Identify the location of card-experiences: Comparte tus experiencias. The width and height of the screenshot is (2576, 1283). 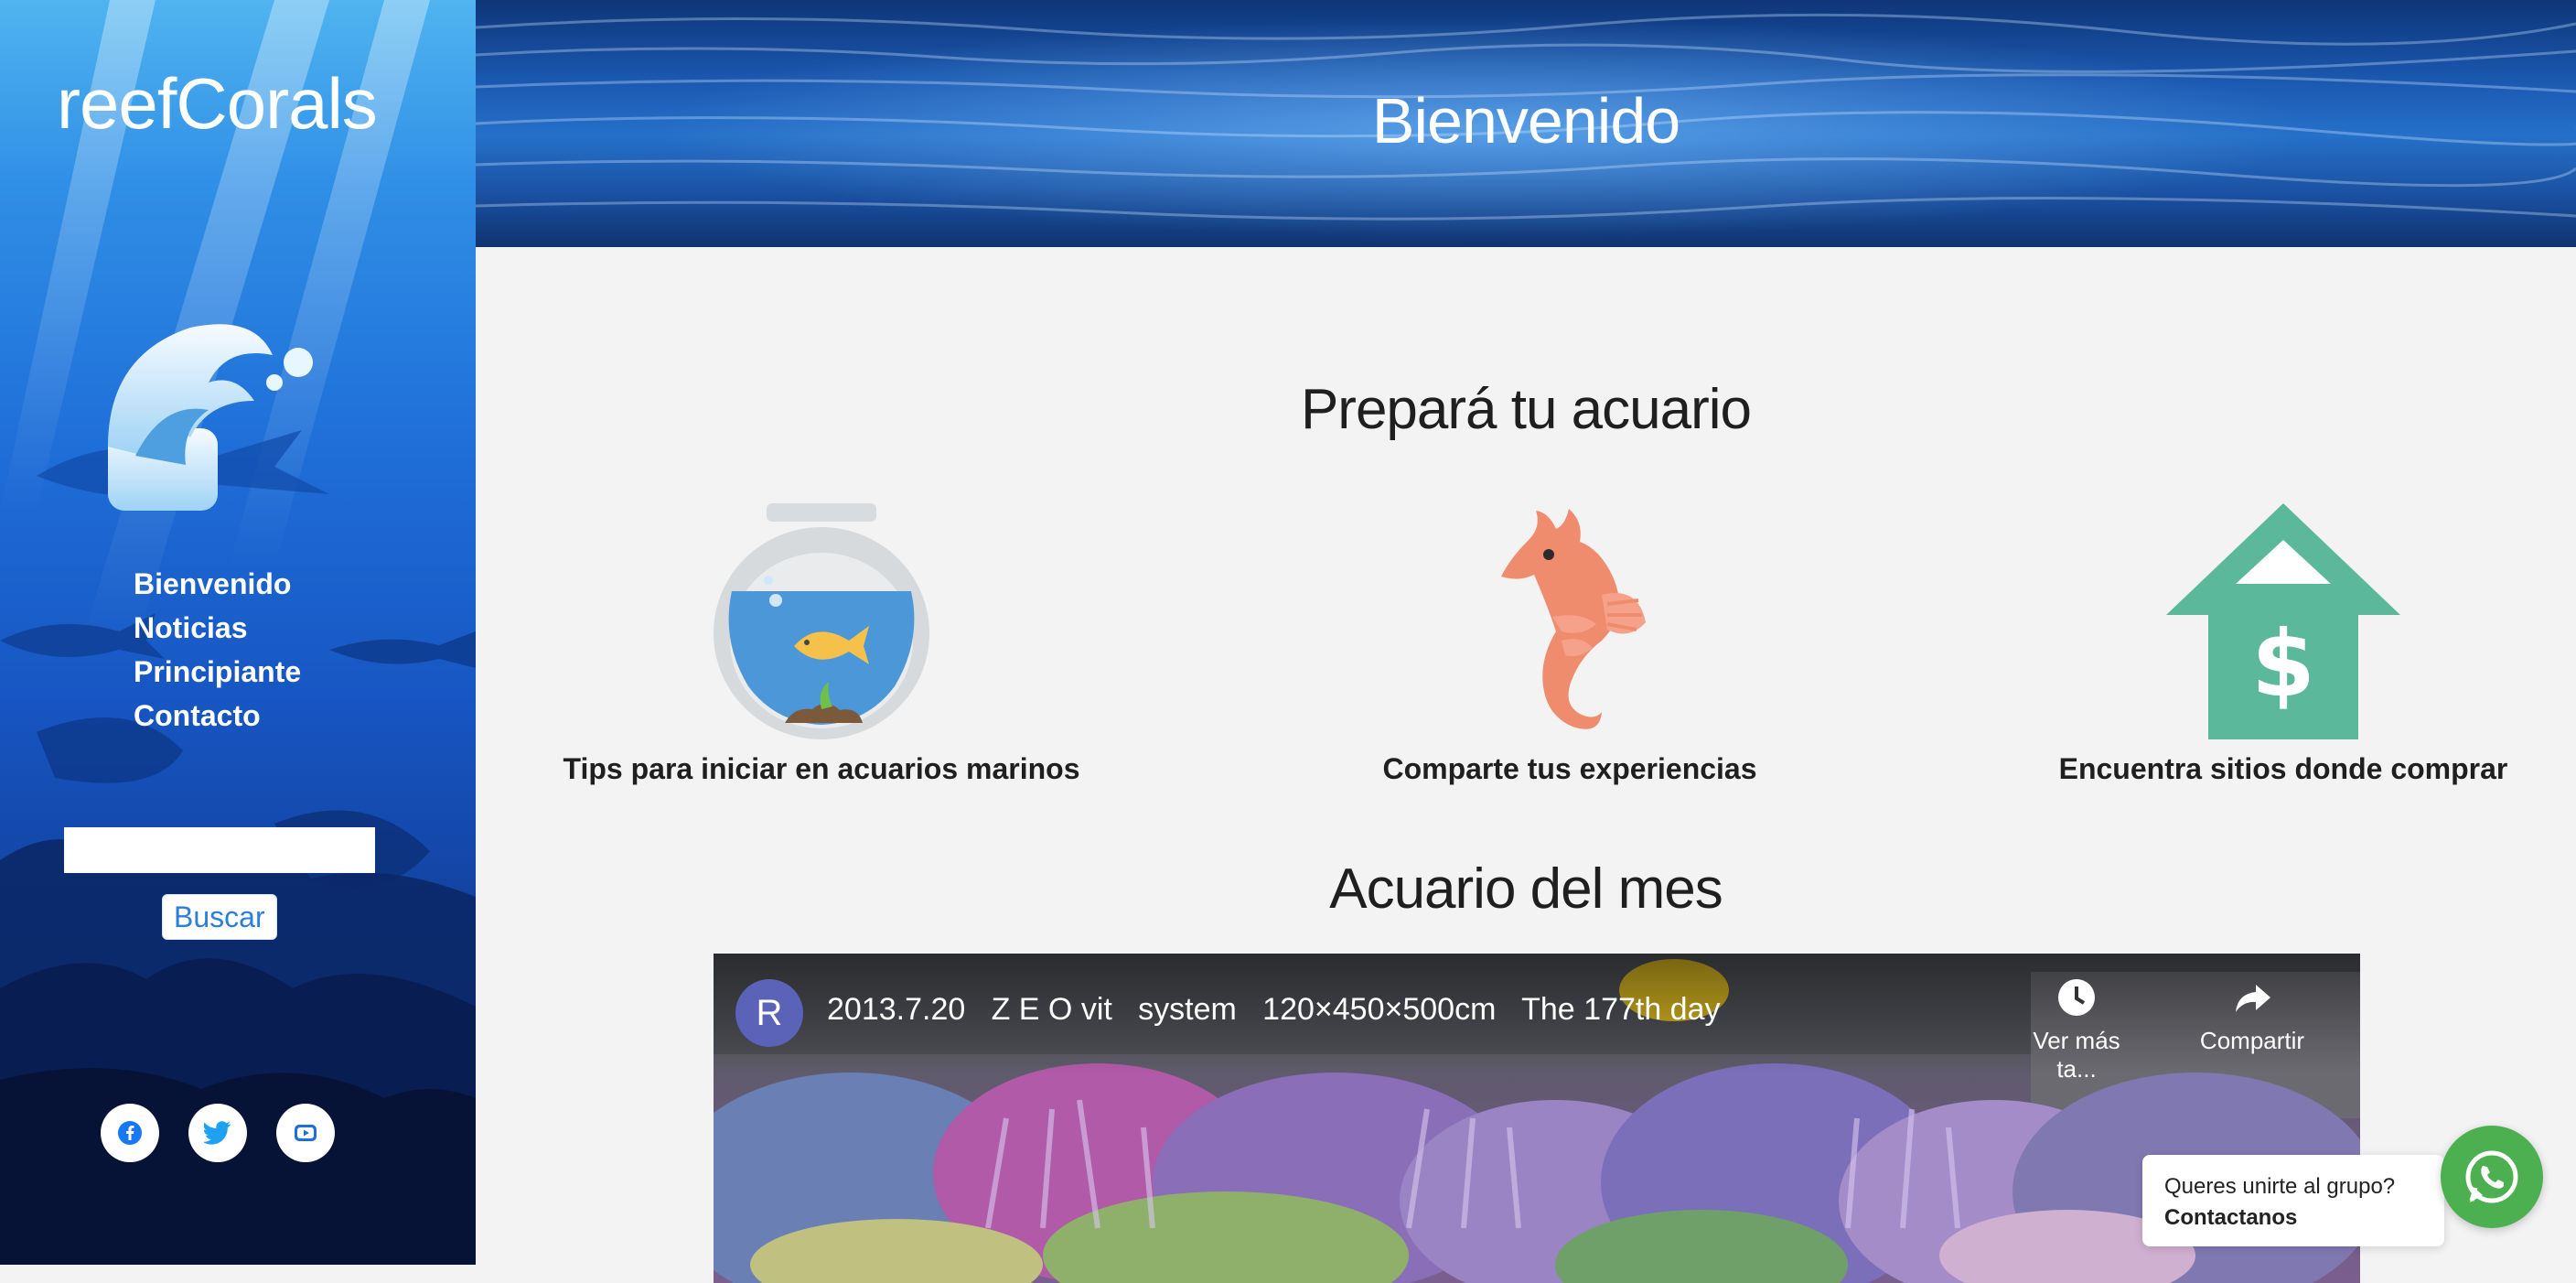
(1570, 645).